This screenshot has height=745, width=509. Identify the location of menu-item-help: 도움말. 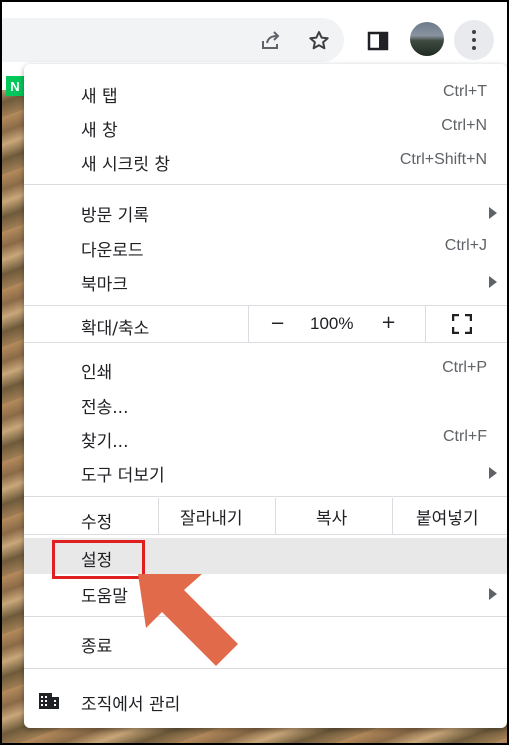
(265, 593).